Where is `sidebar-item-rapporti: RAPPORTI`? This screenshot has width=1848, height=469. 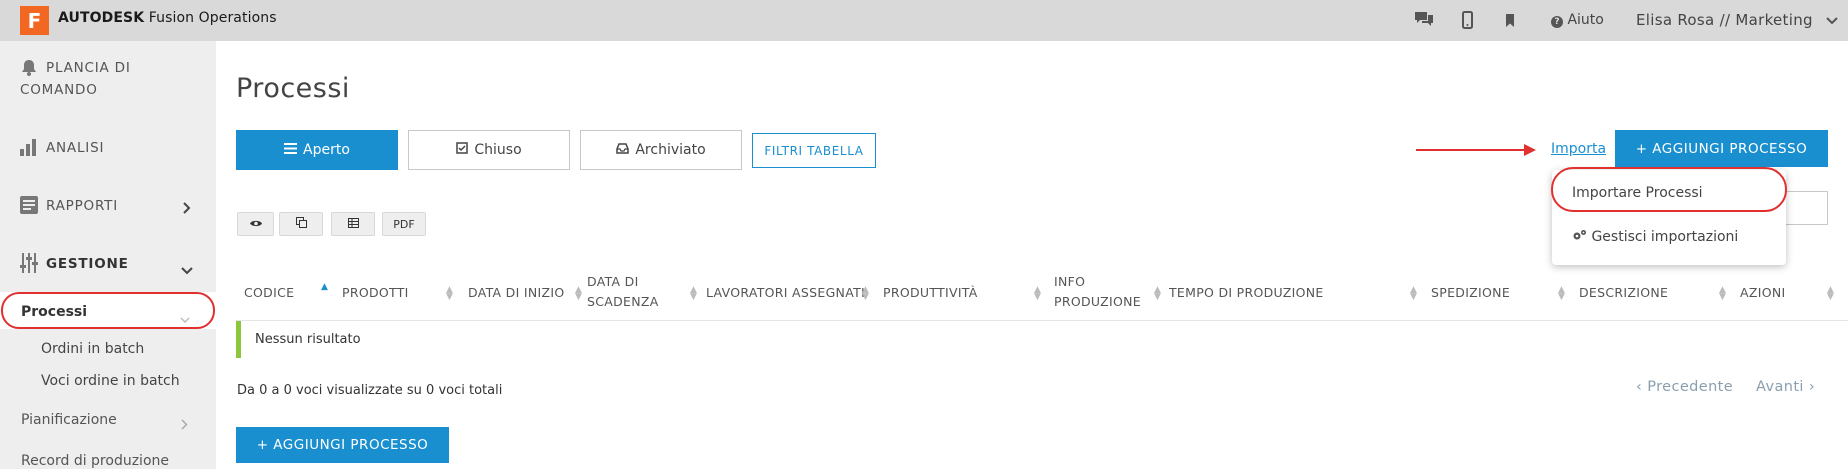 sidebar-item-rapporti: RAPPORTI is located at coordinates (110, 207).